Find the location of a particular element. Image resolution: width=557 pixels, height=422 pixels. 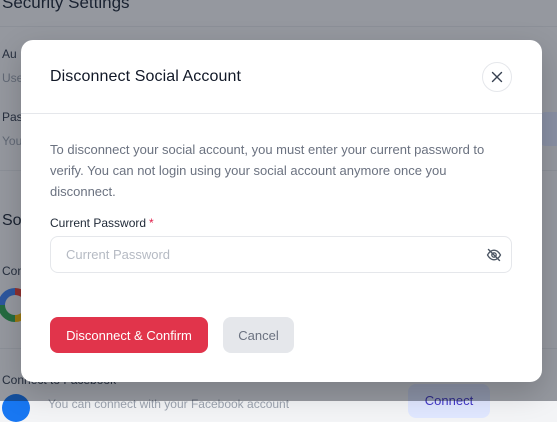

close-icon is located at coordinates (497, 77).